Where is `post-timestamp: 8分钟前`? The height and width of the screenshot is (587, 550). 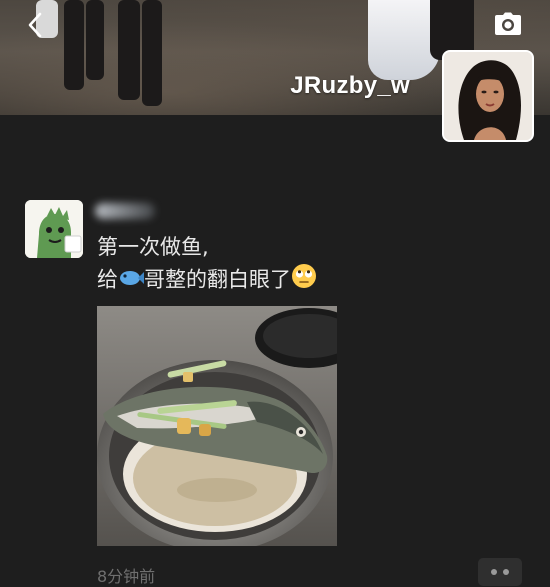 post-timestamp: 8分钟前 is located at coordinates (126, 576).